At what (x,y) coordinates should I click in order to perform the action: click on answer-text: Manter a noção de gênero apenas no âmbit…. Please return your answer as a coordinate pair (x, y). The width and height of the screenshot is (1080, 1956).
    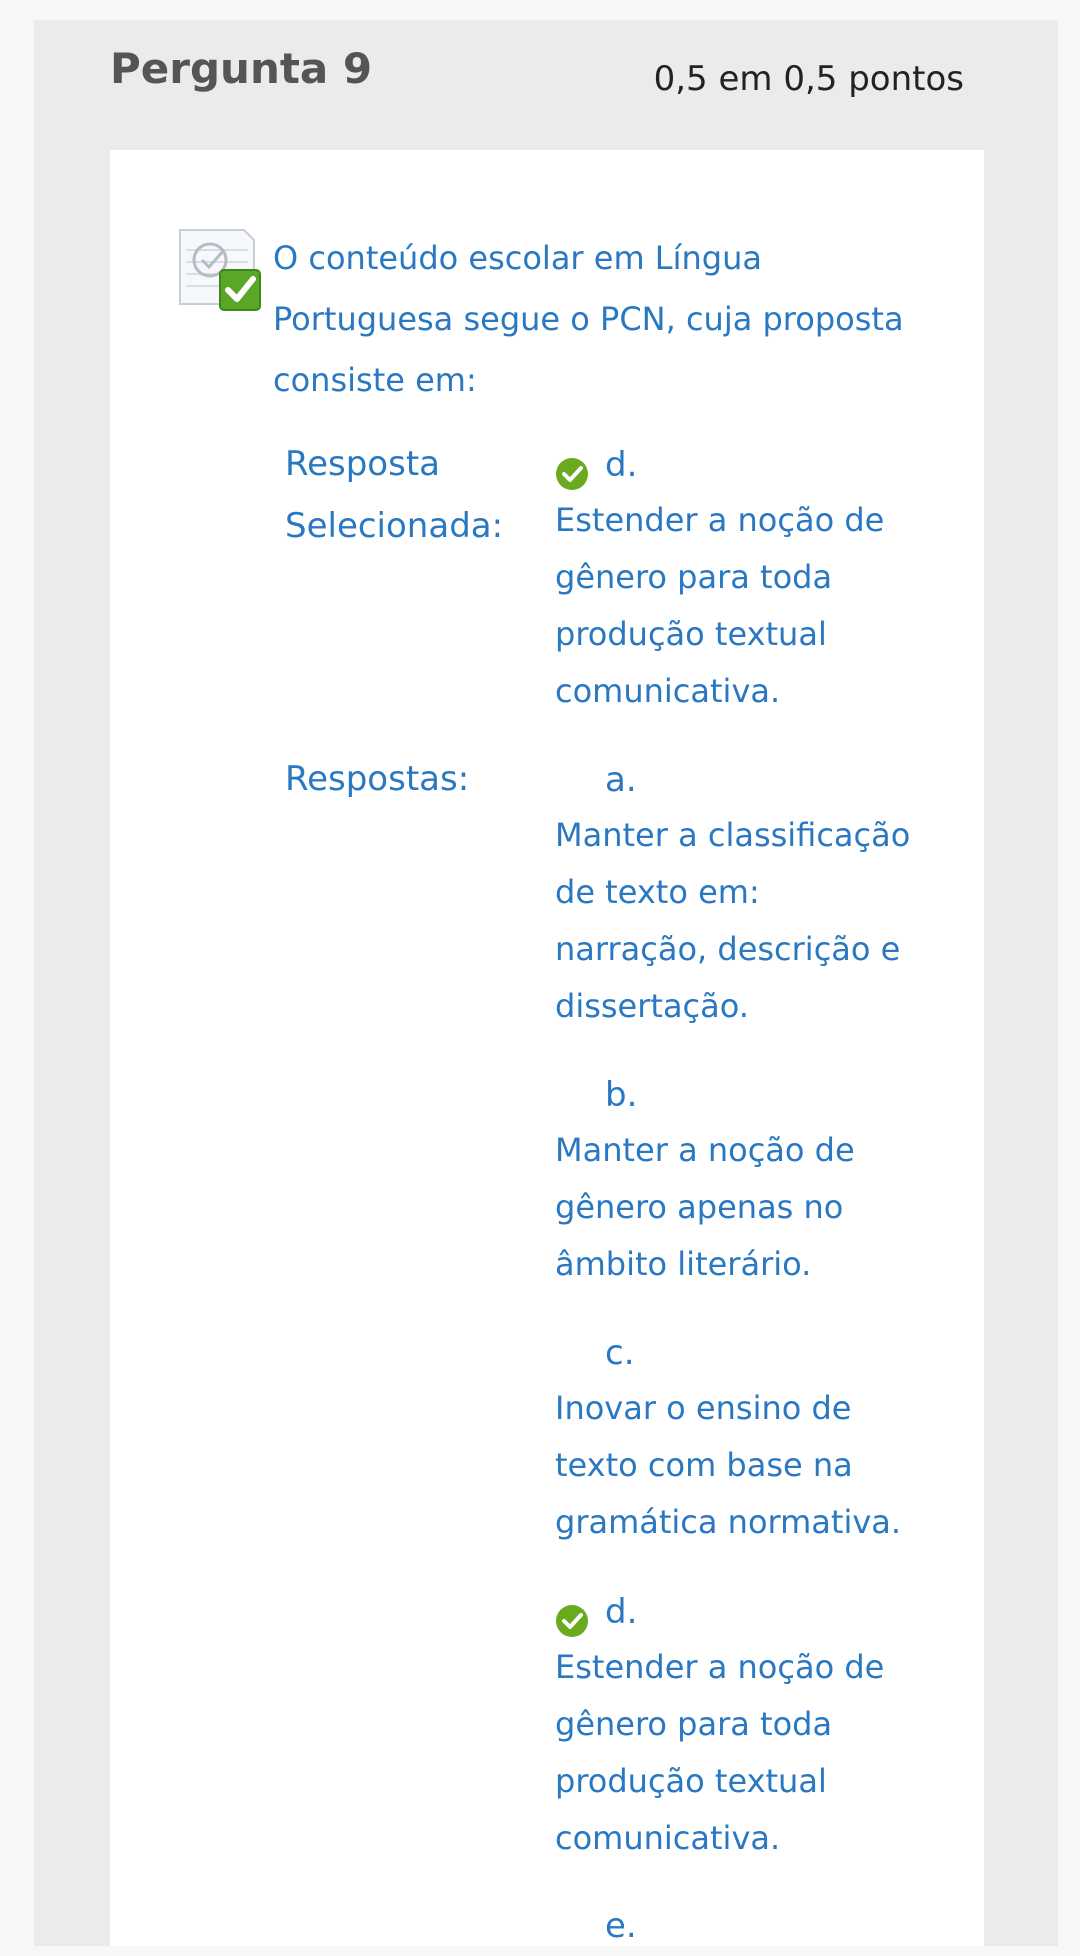
    Looking at the image, I should click on (705, 1207).